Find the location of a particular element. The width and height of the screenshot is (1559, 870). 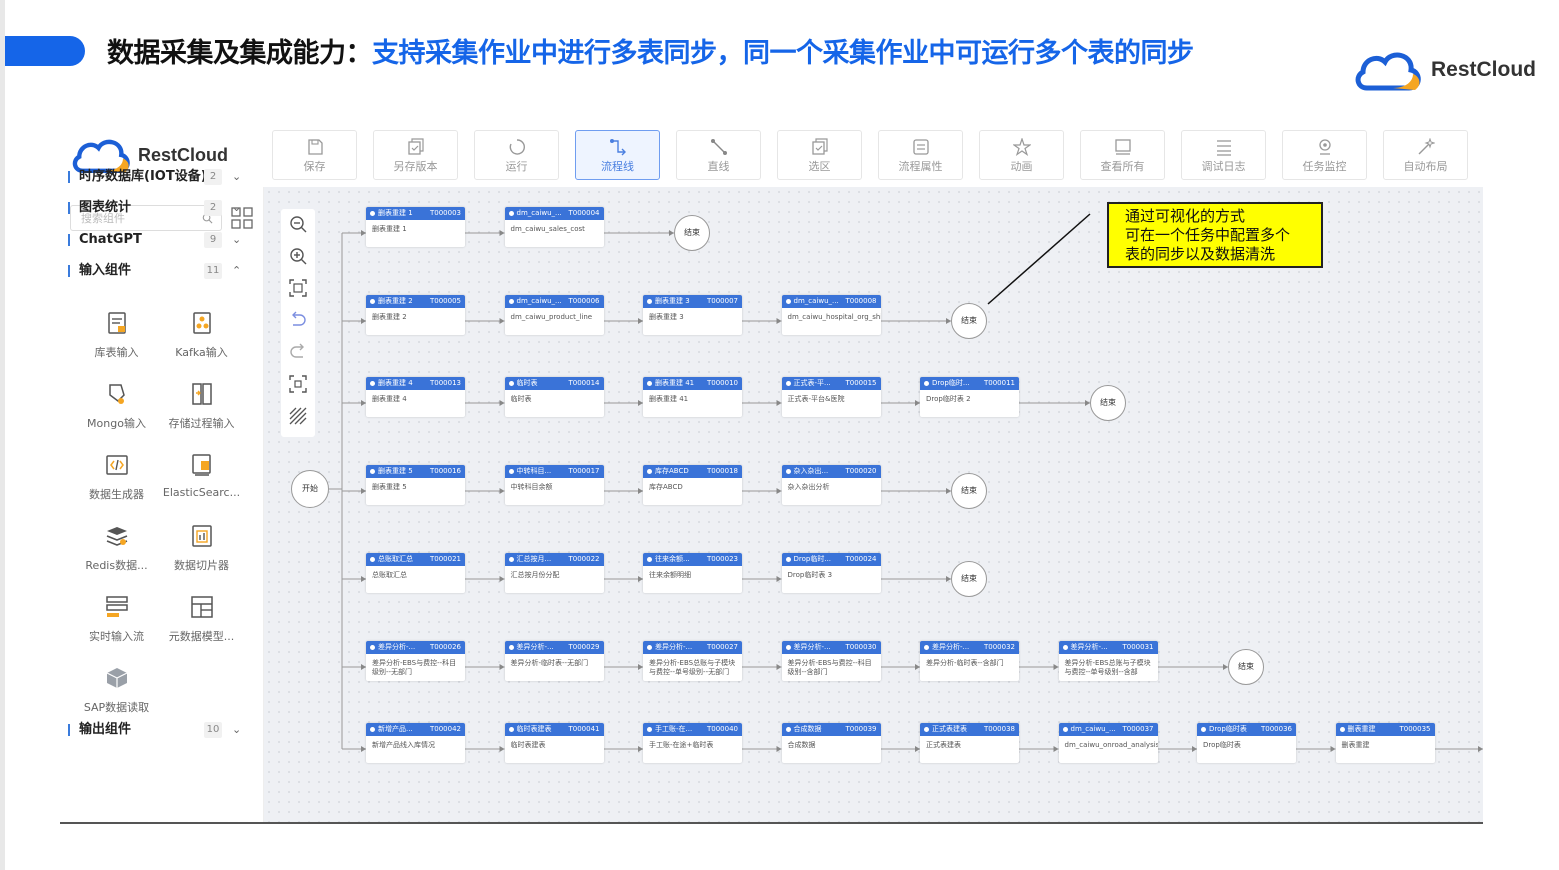

annotation-line: 可在一个任务中配置多个 is located at coordinates (1208, 235).